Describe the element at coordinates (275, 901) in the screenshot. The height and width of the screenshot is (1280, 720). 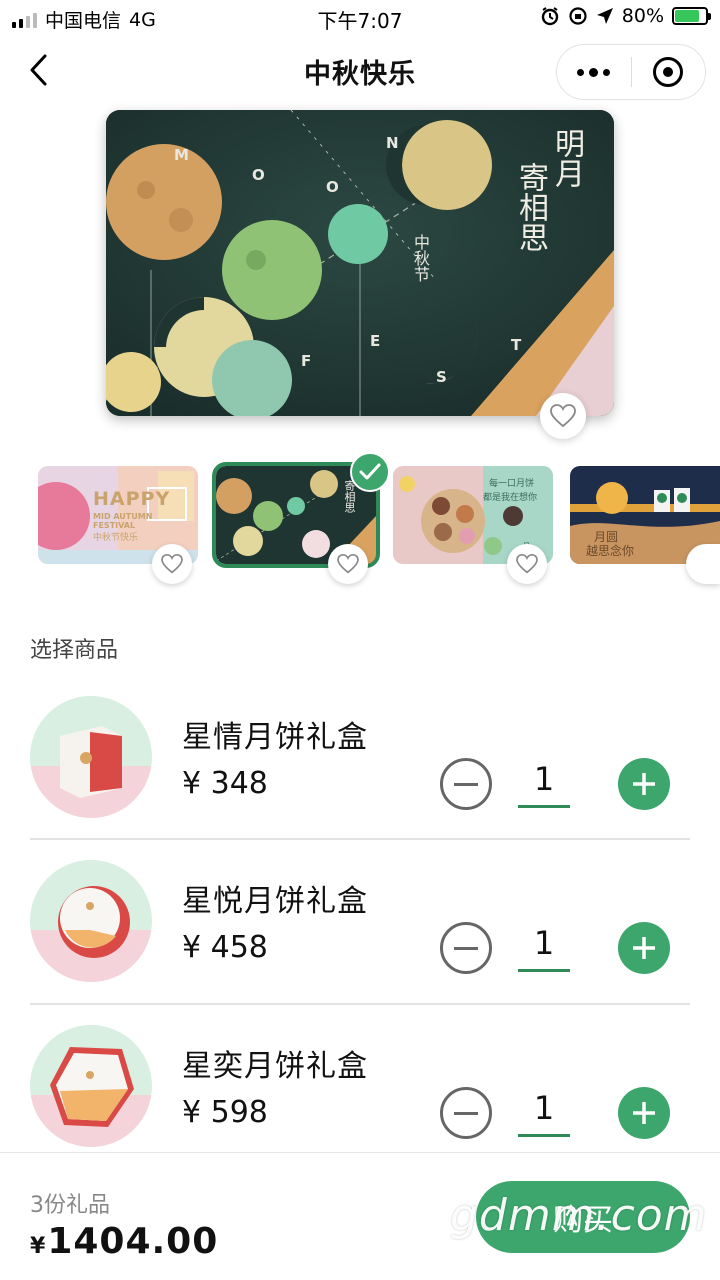
I see `product-name: 星悦月饼礼盒` at that location.